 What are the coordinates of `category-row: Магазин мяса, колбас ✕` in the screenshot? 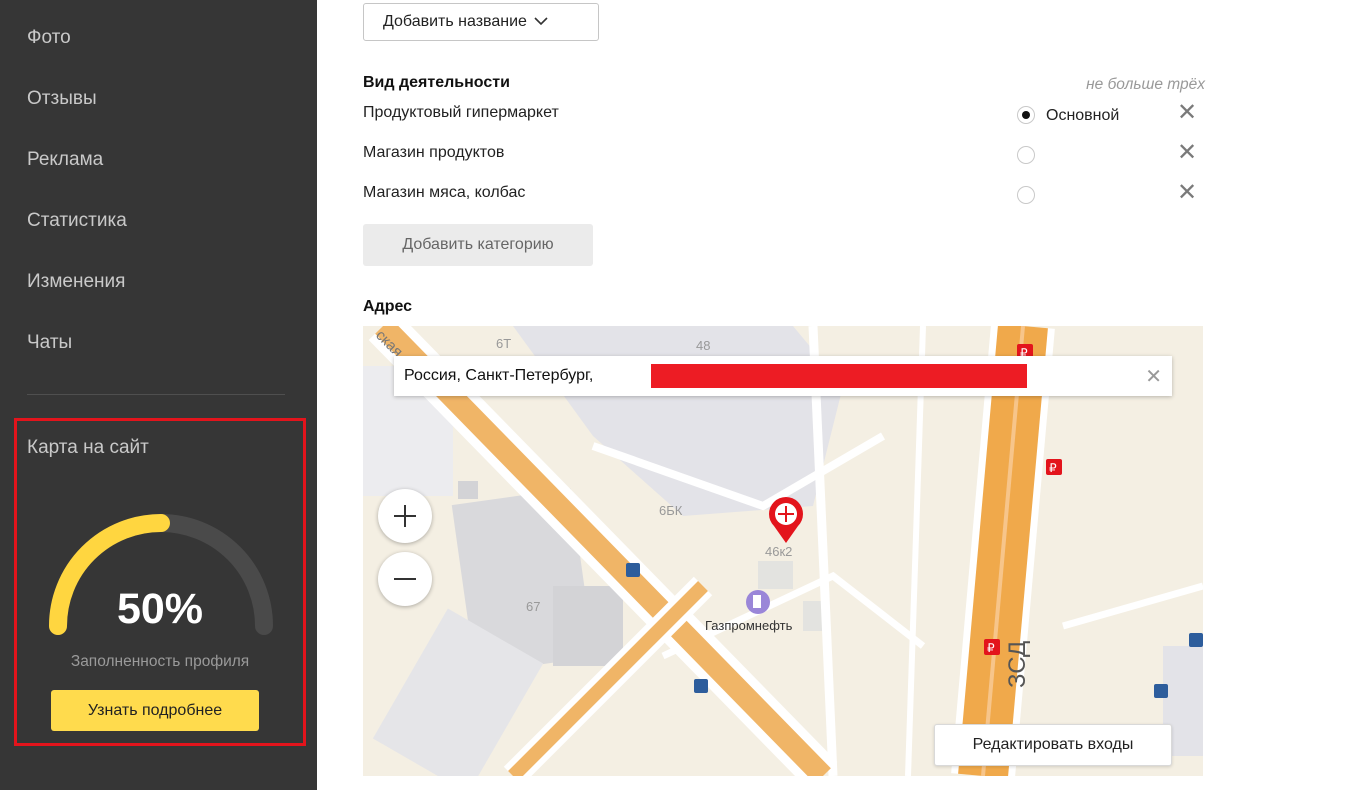 It's located at (784, 194).